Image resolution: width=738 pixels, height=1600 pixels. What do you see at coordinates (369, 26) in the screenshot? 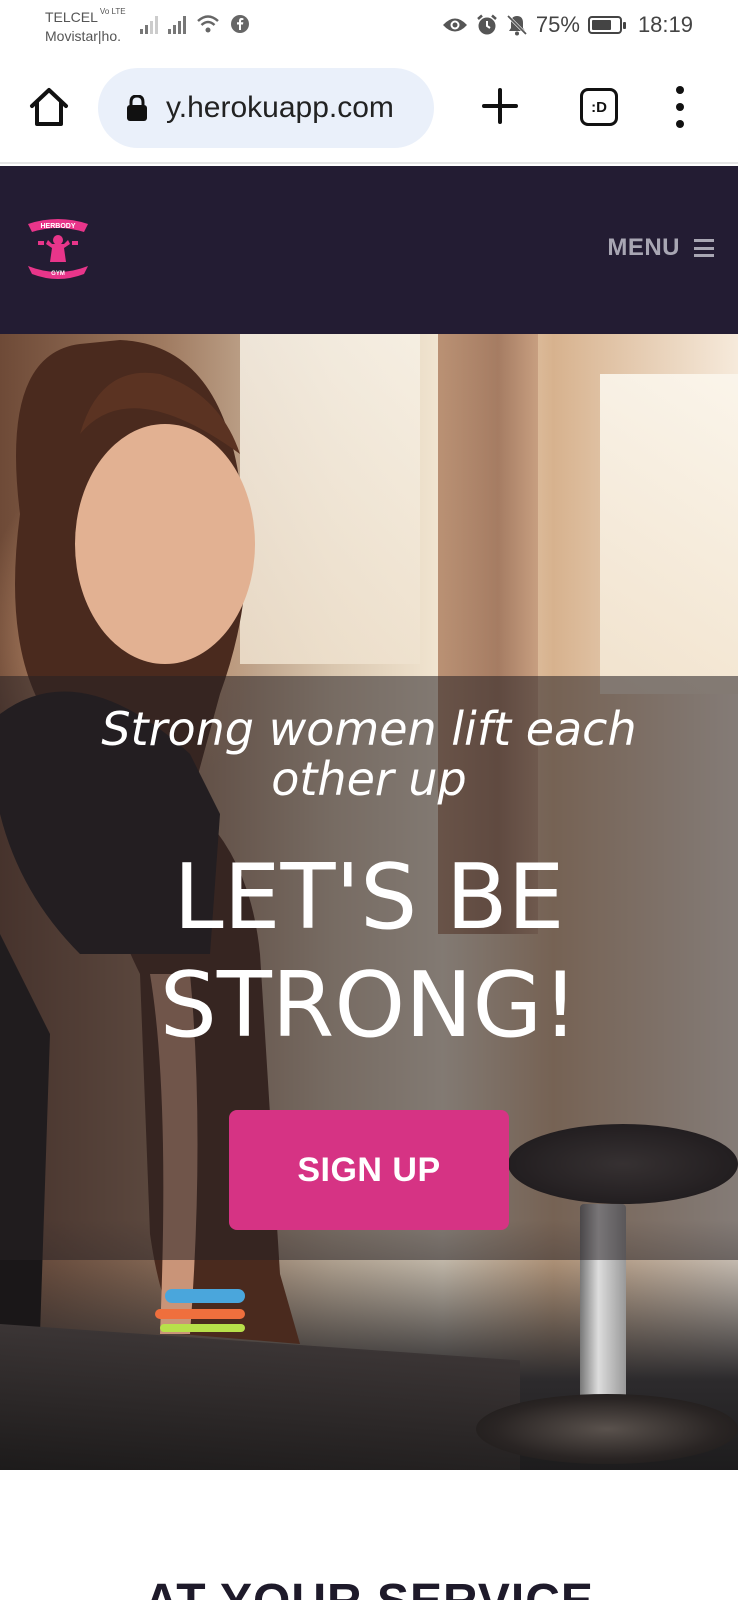
I see `status-bar: TELCEL Vo LTE Movistar|ho. 75% 18:19` at bounding box center [369, 26].